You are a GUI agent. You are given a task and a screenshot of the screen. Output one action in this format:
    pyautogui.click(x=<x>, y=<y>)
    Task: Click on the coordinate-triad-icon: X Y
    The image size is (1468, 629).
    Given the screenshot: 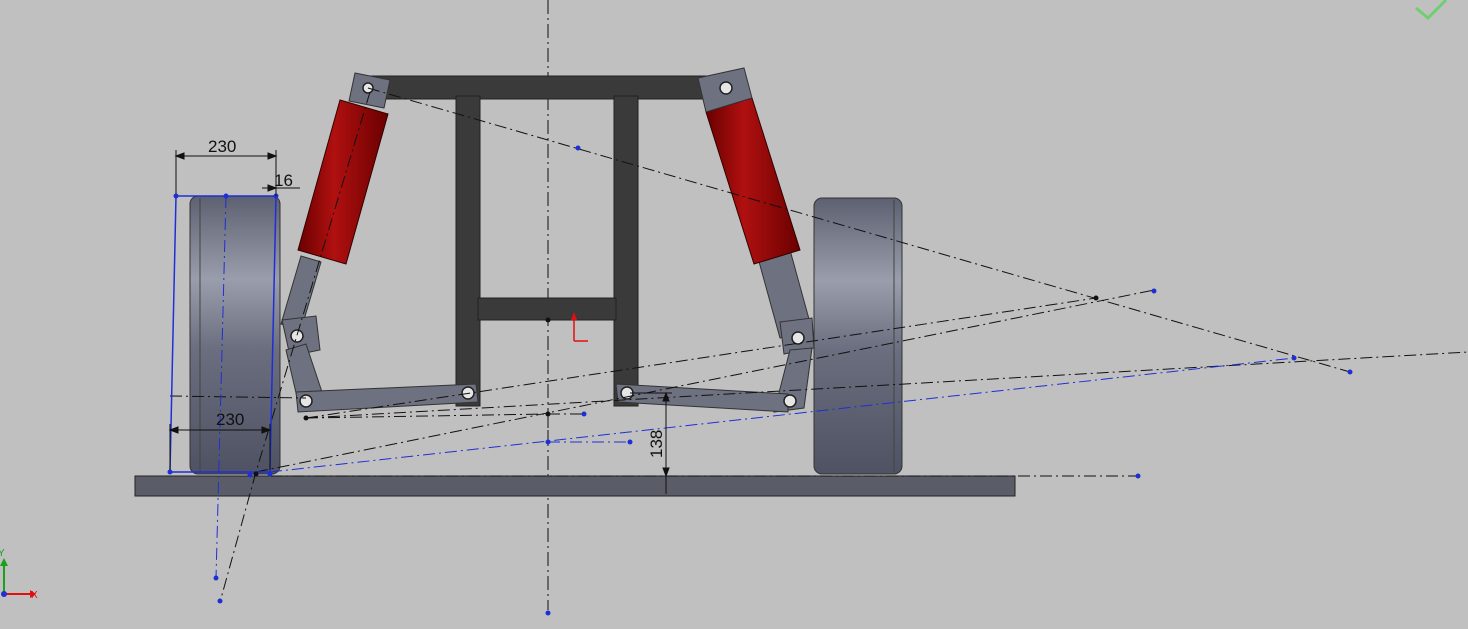 What is the action you would take?
    pyautogui.click(x=19, y=574)
    